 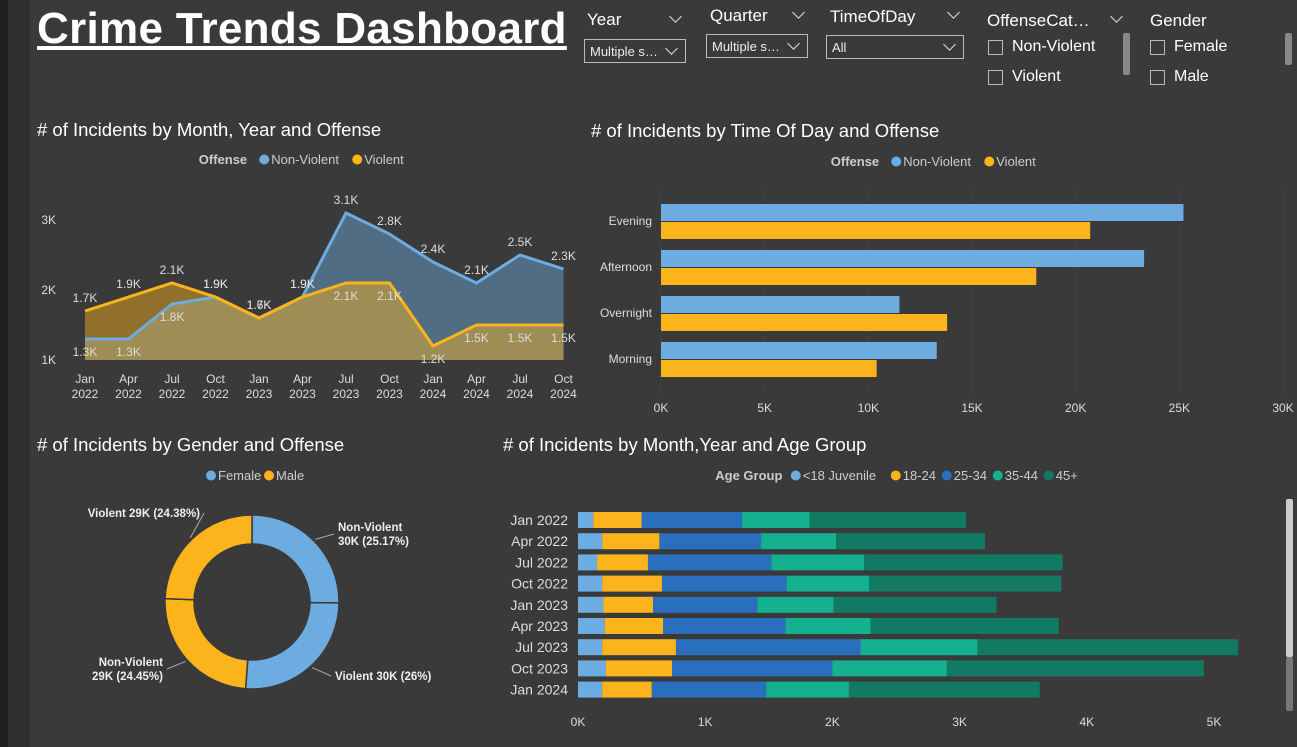 I want to click on legend-label: <18 Juvenile, so click(x=839, y=475).